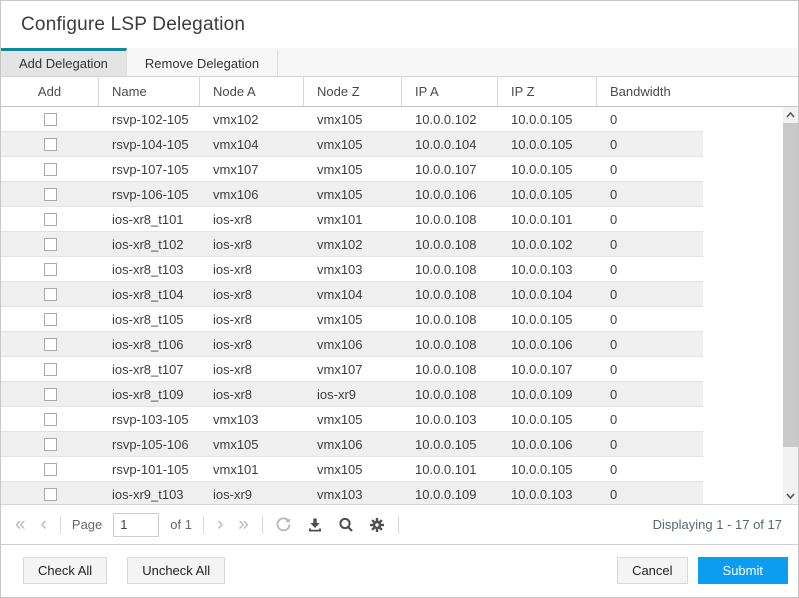 The height and width of the screenshot is (598, 799). What do you see at coordinates (790, 496) in the screenshot?
I see `scroll-down-button` at bounding box center [790, 496].